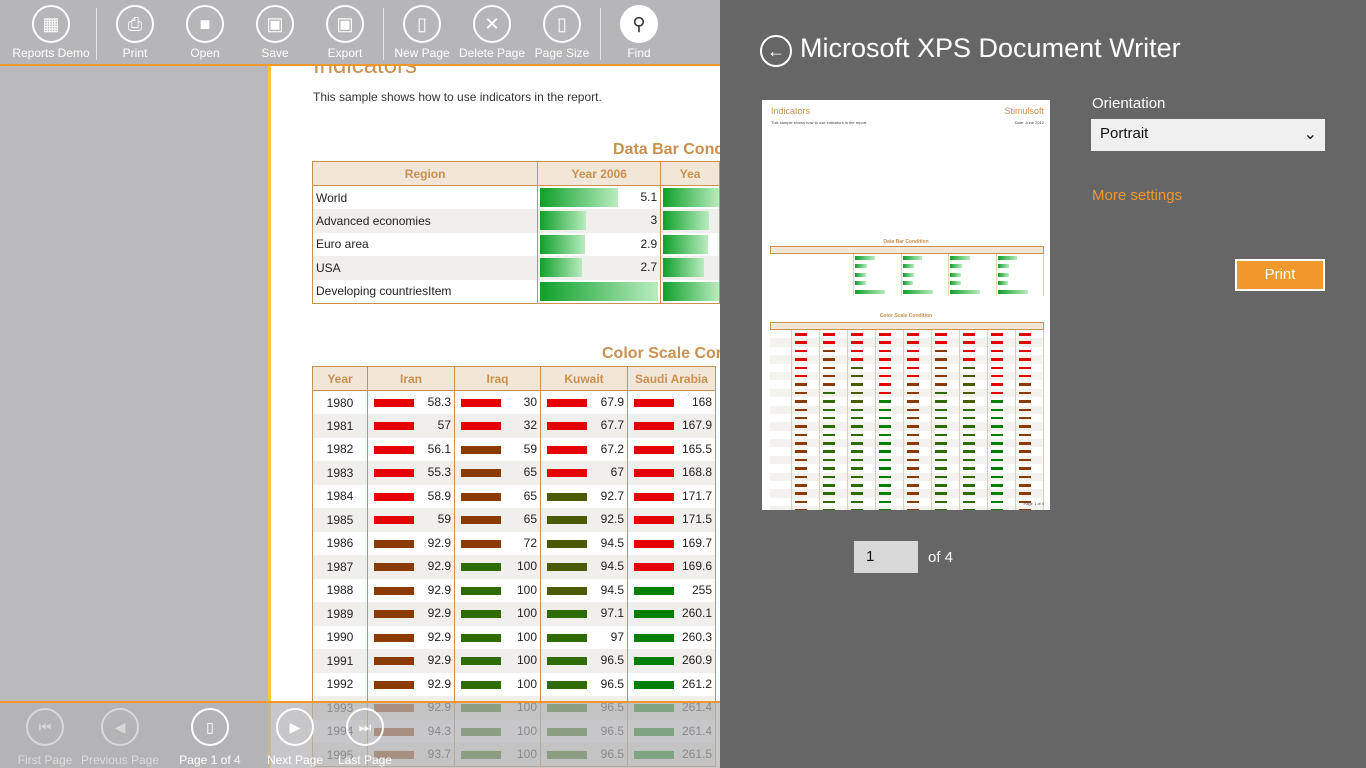 This screenshot has width=1366, height=768. I want to click on year-cell: 1984, so click(340, 496).